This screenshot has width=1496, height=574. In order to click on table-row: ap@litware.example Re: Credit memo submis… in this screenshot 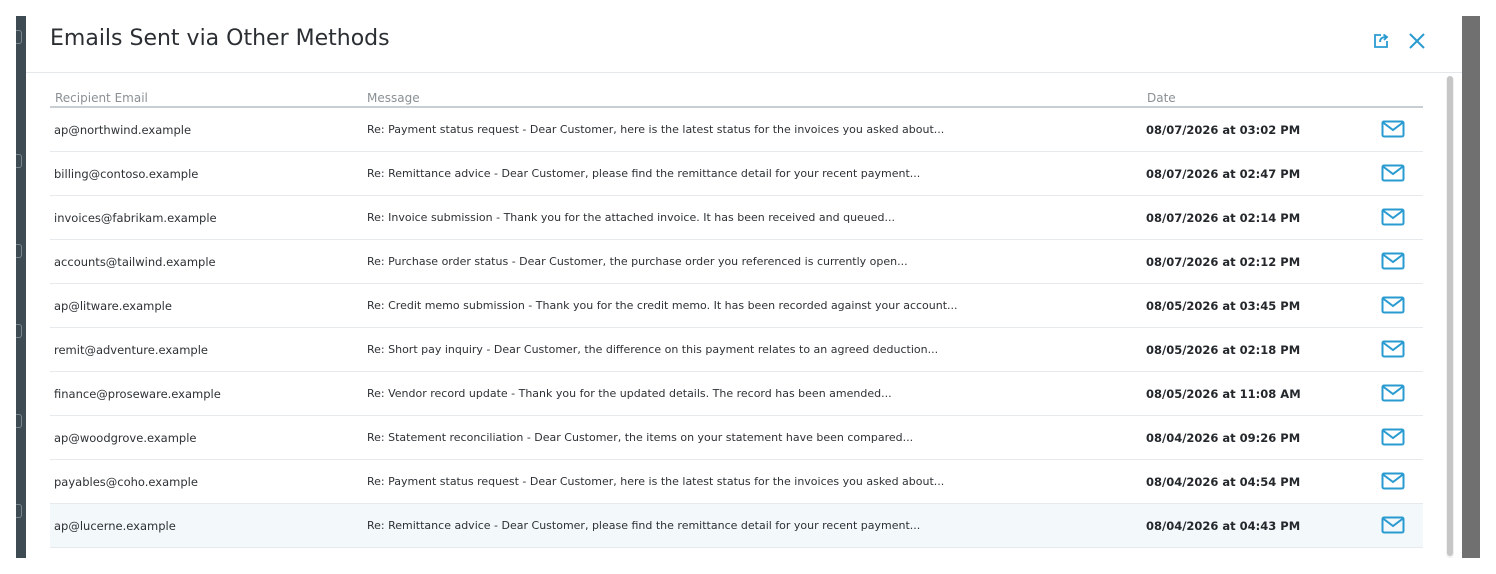, I will do `click(736, 306)`.